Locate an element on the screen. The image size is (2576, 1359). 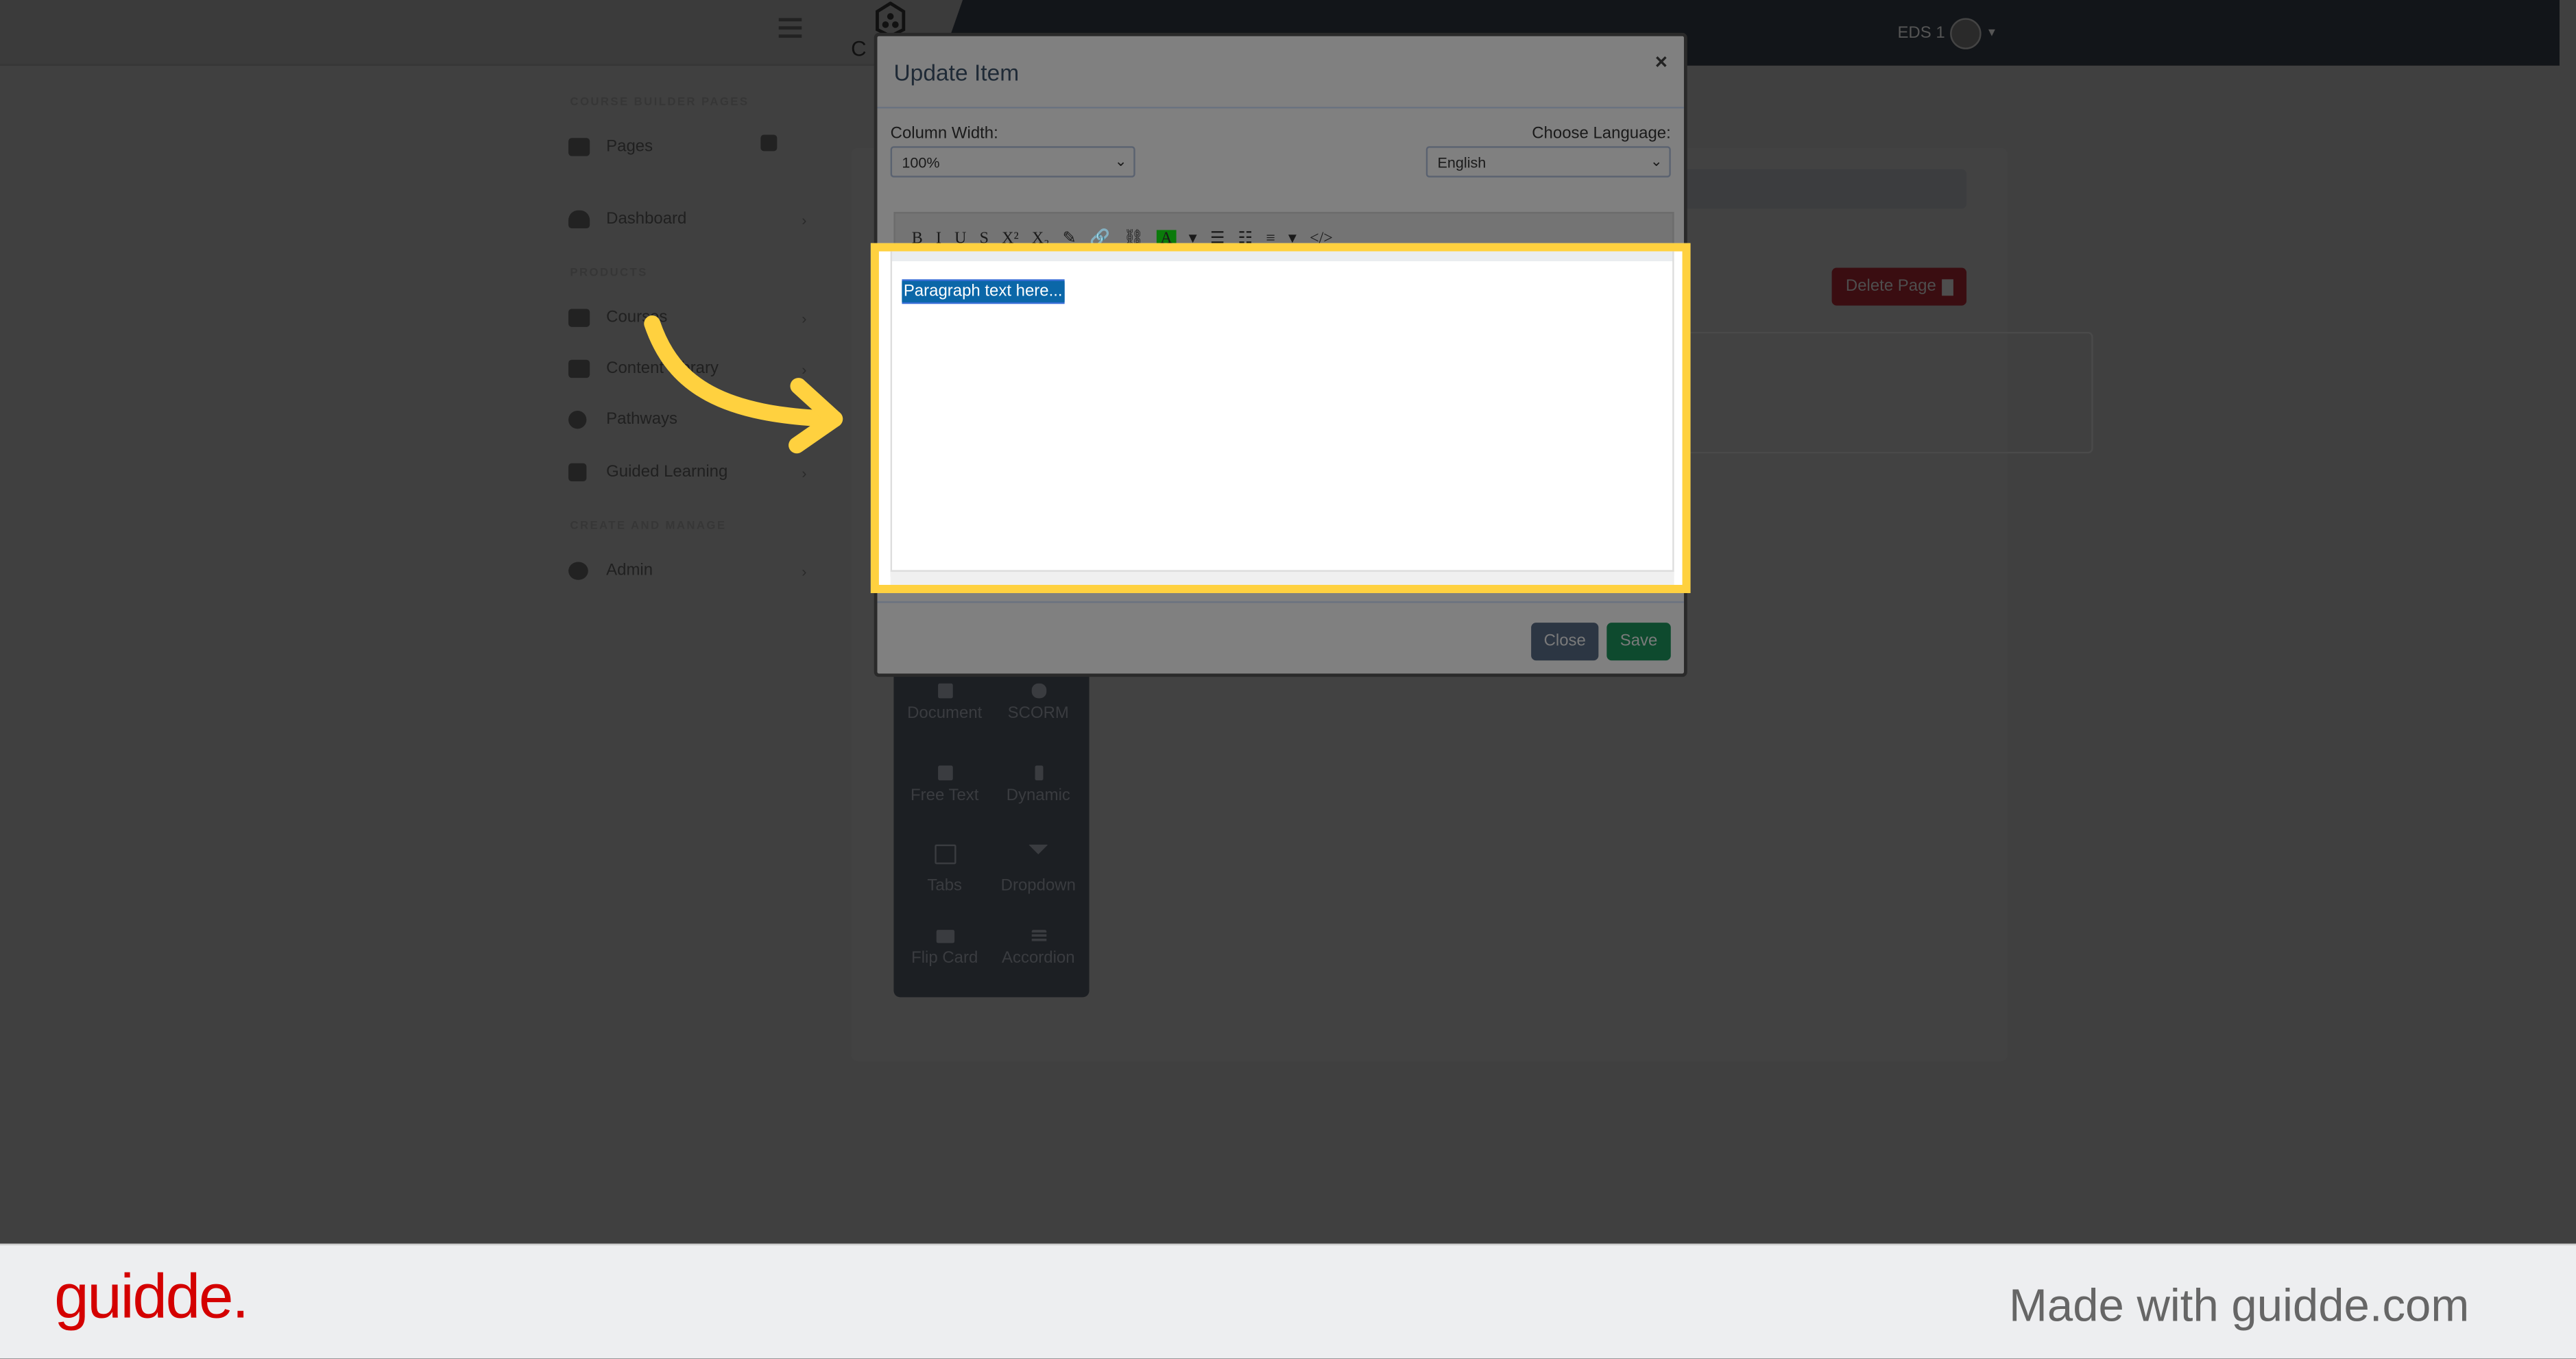
sidebar-item-label: Dashboard is located at coordinates (646, 219).